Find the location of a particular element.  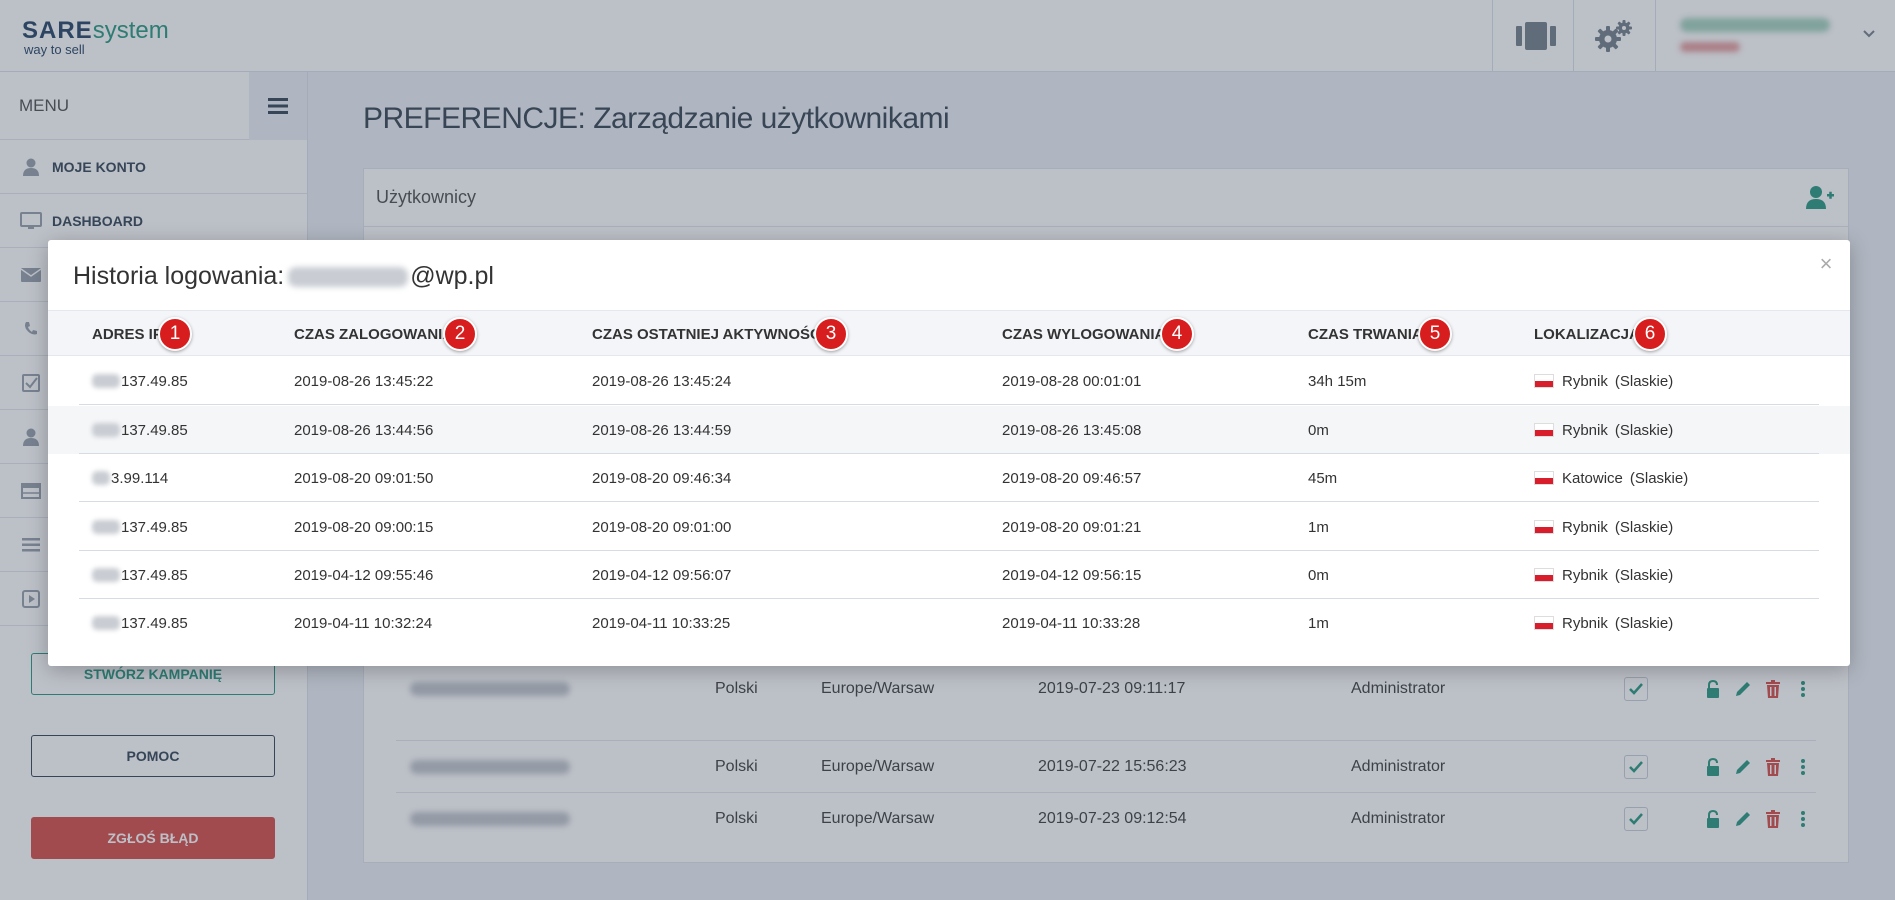

cell-location: Katowice (Slaskie) is located at coordinates (1611, 478).